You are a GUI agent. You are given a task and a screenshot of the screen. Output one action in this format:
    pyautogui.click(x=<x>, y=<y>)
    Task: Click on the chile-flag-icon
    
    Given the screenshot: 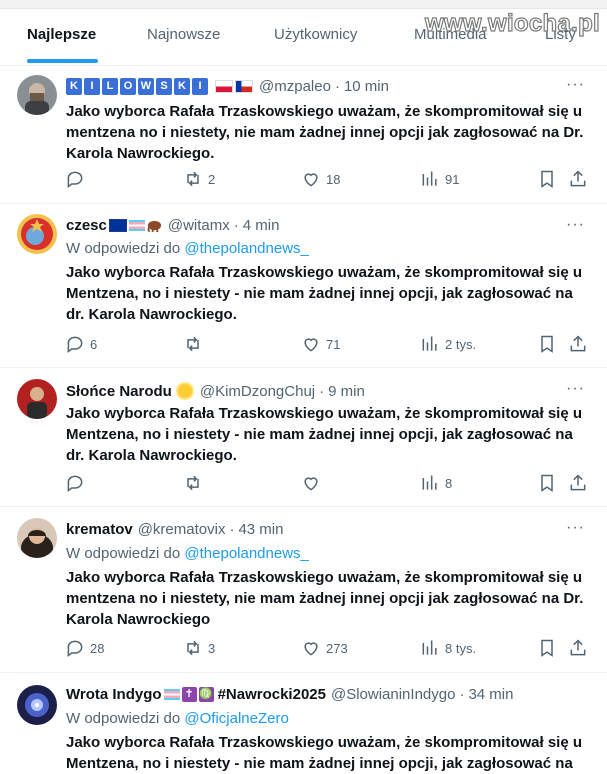 What is the action you would take?
    pyautogui.click(x=244, y=86)
    